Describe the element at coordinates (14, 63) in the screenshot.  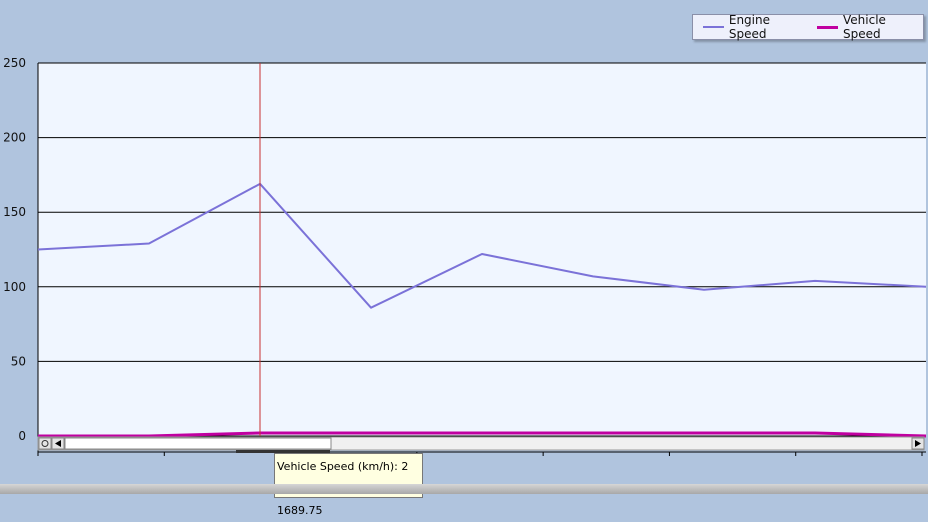
I see `y-tick-label: 250` at that location.